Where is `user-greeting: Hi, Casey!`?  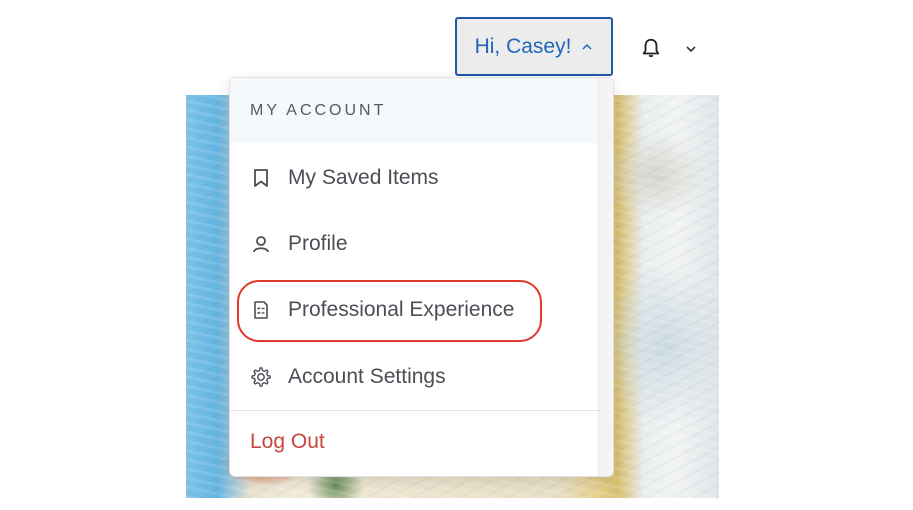 user-greeting: Hi, Casey! is located at coordinates (523, 46).